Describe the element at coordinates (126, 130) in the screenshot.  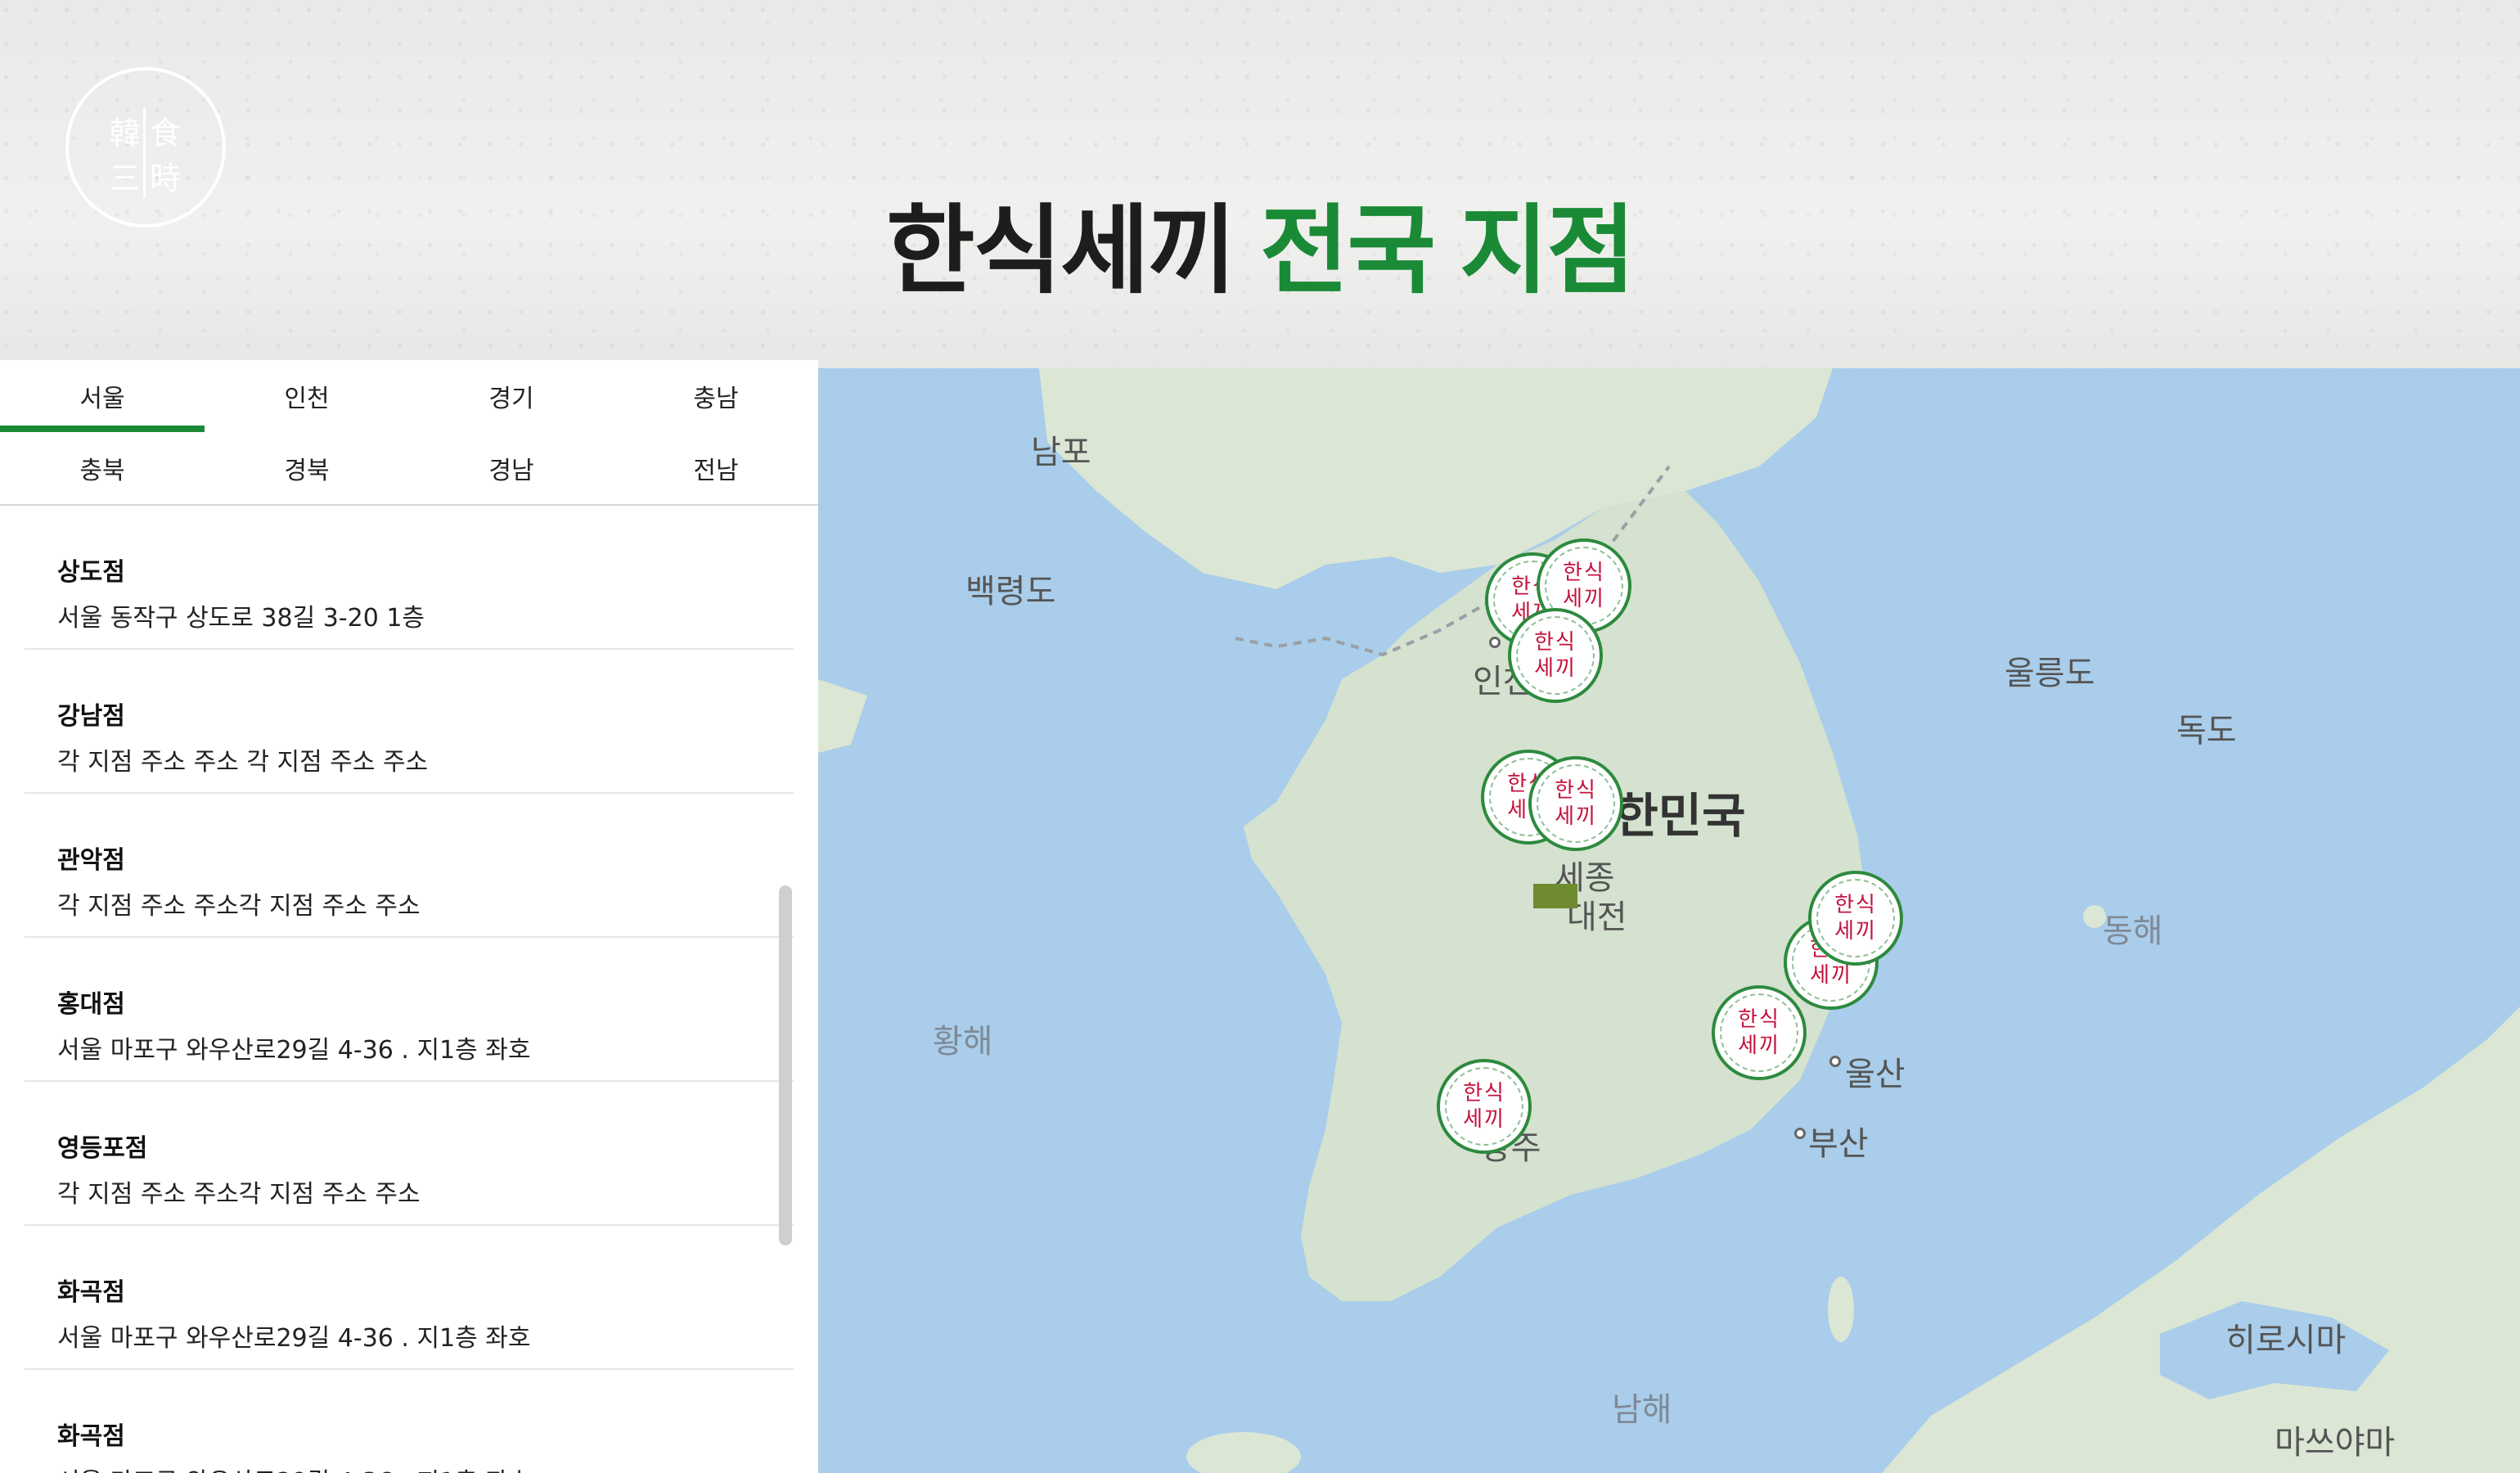
I see `logo-char: 韓` at that location.